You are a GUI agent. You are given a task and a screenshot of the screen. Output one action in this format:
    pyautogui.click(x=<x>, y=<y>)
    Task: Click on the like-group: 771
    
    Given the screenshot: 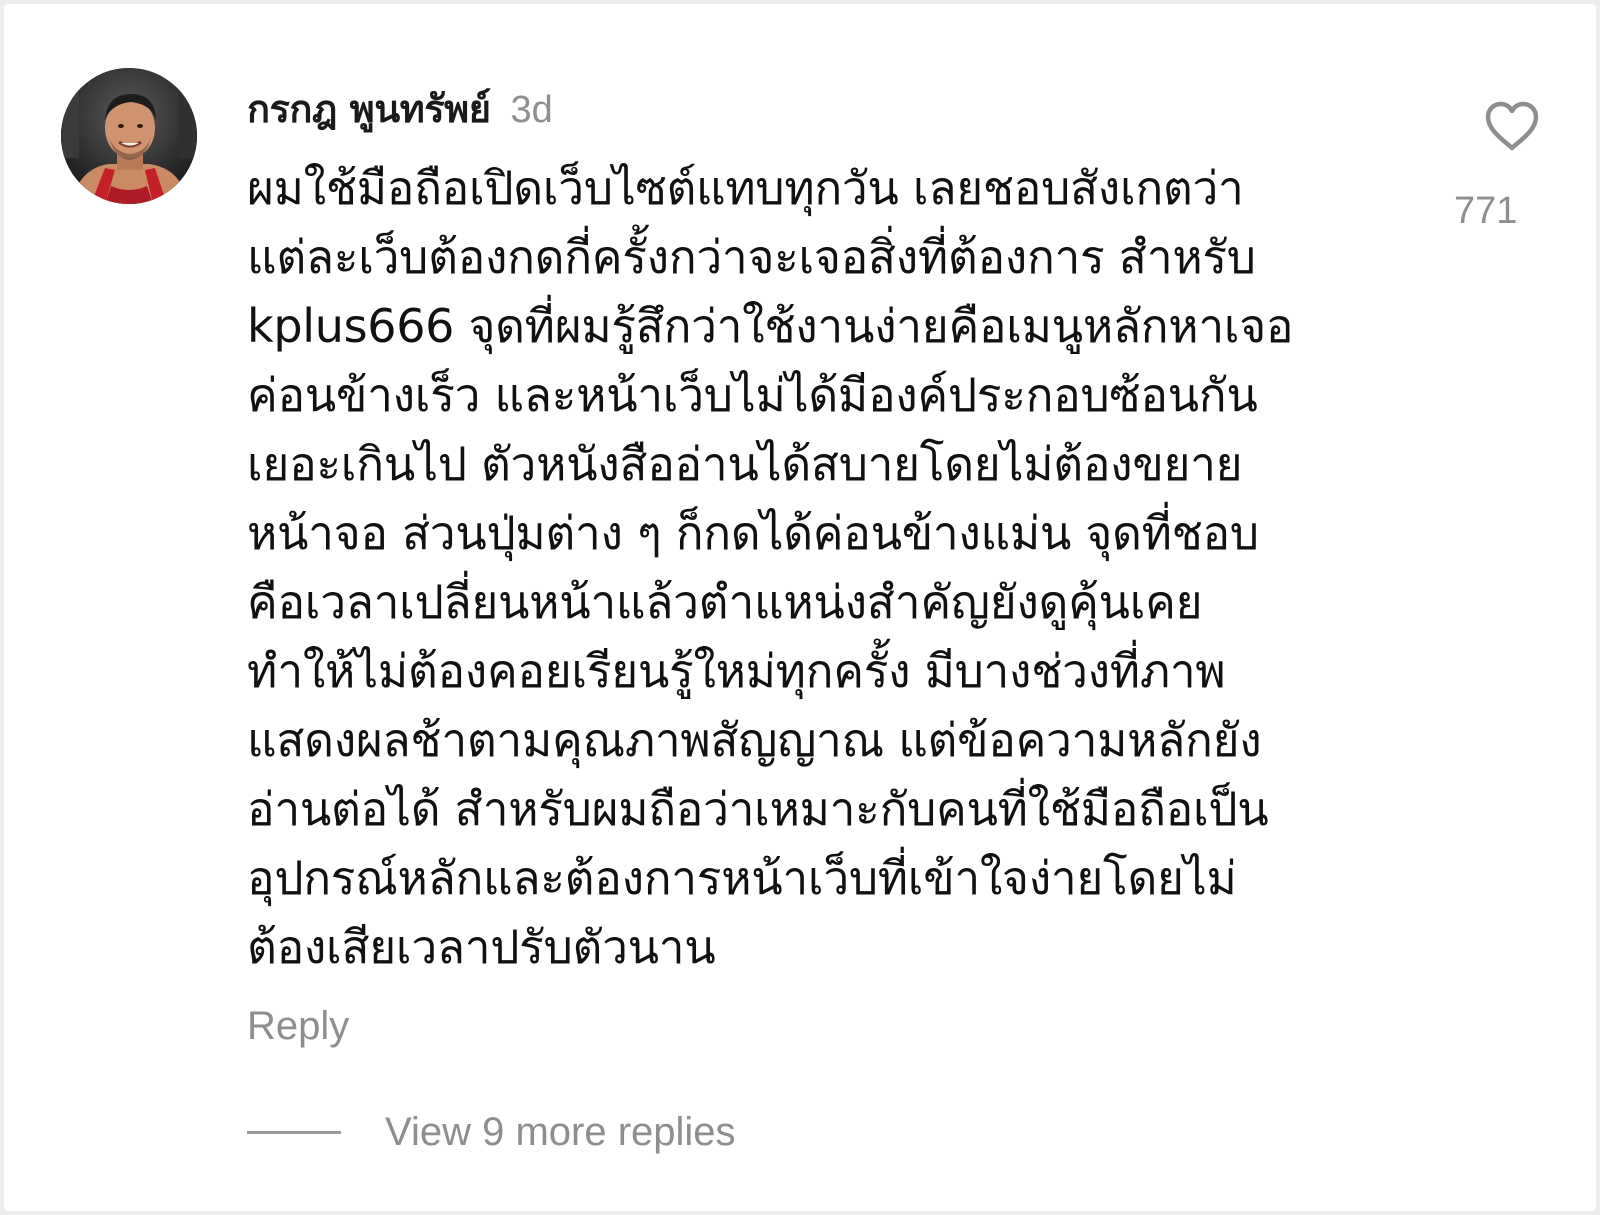 What is the action you would take?
    pyautogui.click(x=1508, y=166)
    